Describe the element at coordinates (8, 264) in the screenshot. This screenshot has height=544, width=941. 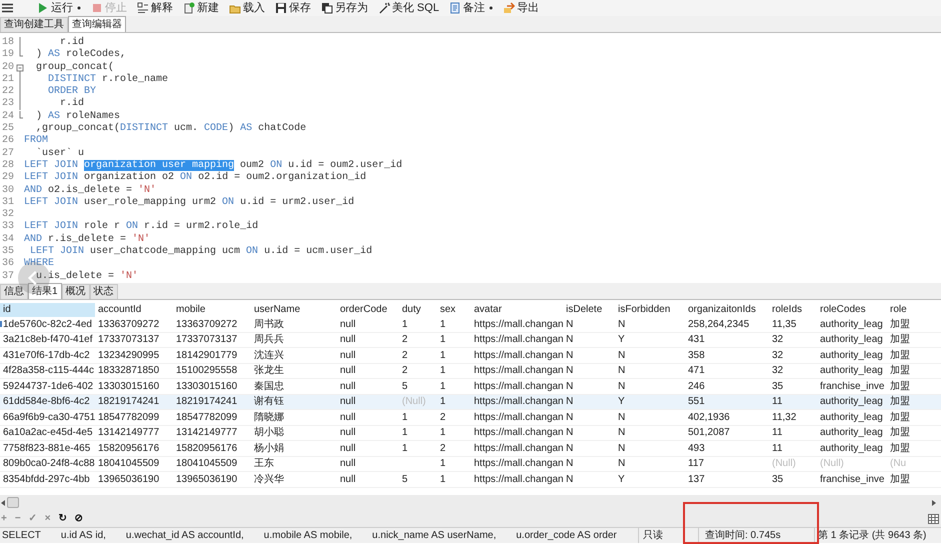
I see `line-number: 36` at that location.